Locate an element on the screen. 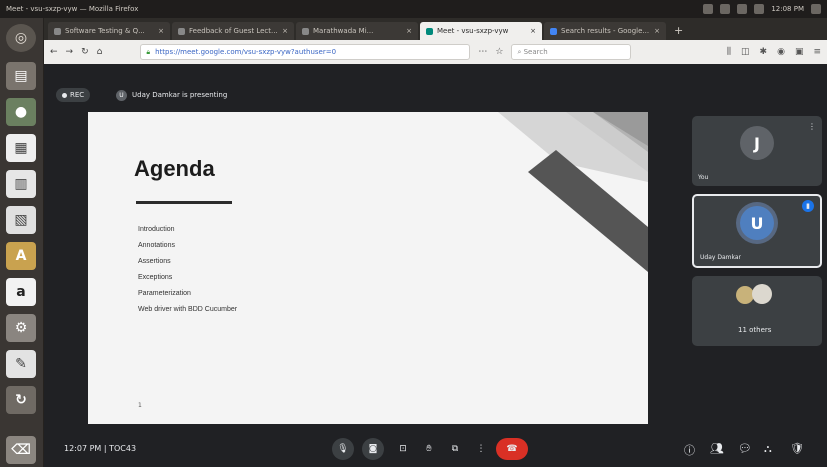 Image resolution: width=827 pixels, height=467 pixels. participant-tile-you: J ⋮ You is located at coordinates (757, 151).